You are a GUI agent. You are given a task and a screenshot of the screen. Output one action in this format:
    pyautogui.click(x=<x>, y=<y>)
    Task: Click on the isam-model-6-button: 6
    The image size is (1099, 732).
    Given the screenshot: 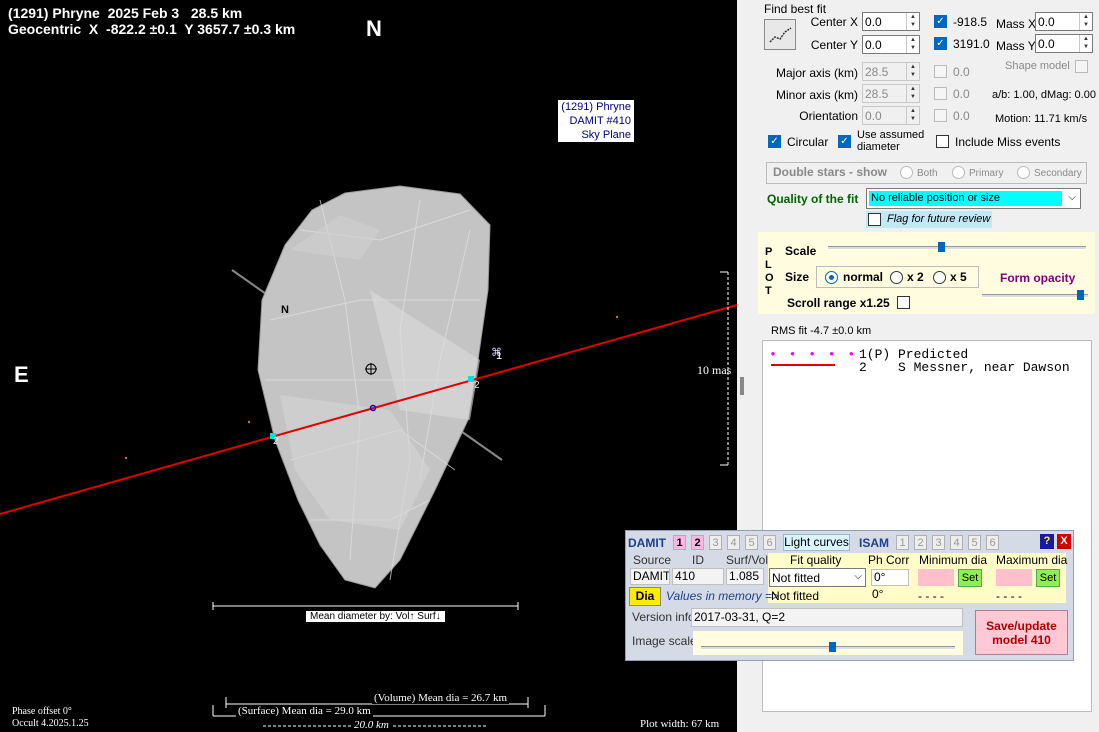 What is the action you would take?
    pyautogui.click(x=992, y=542)
    